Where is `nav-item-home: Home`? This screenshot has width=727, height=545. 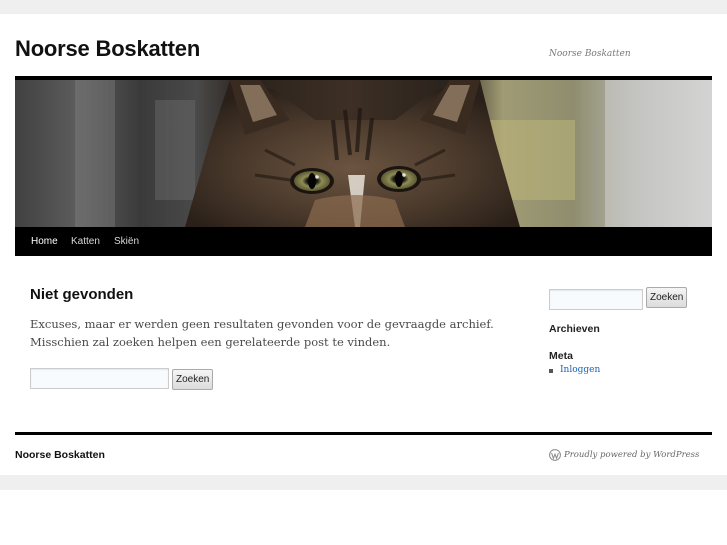
nav-item-home: Home is located at coordinates (44, 241).